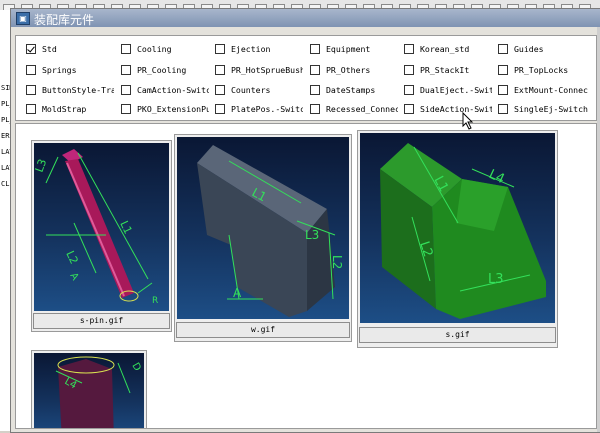  What do you see at coordinates (154, 49) in the screenshot?
I see `category-label: Cooling` at bounding box center [154, 49].